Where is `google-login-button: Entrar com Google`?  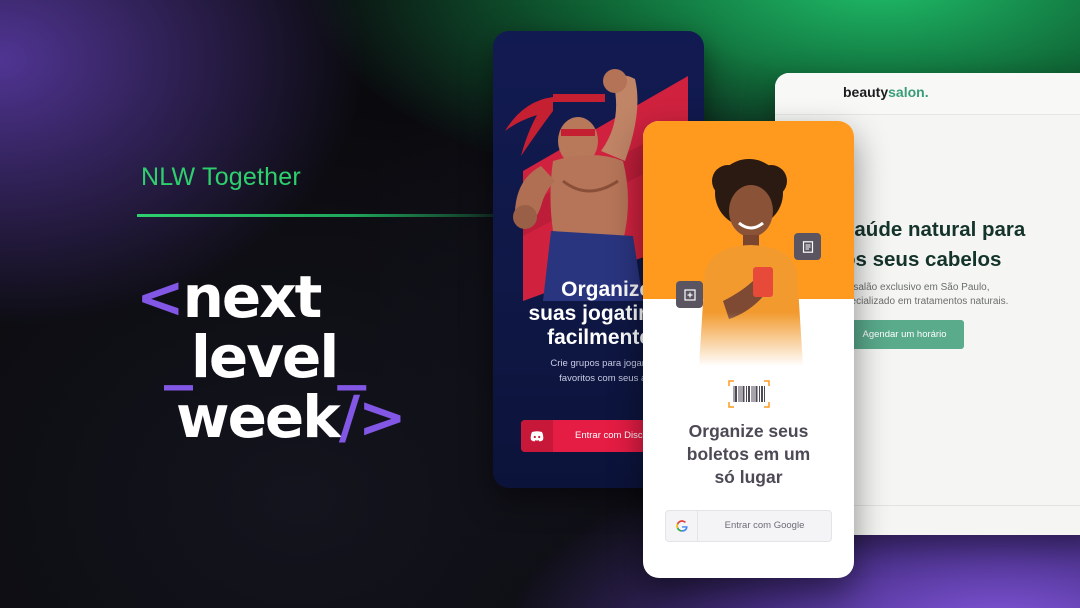 google-login-button: Entrar com Google is located at coordinates (748, 526).